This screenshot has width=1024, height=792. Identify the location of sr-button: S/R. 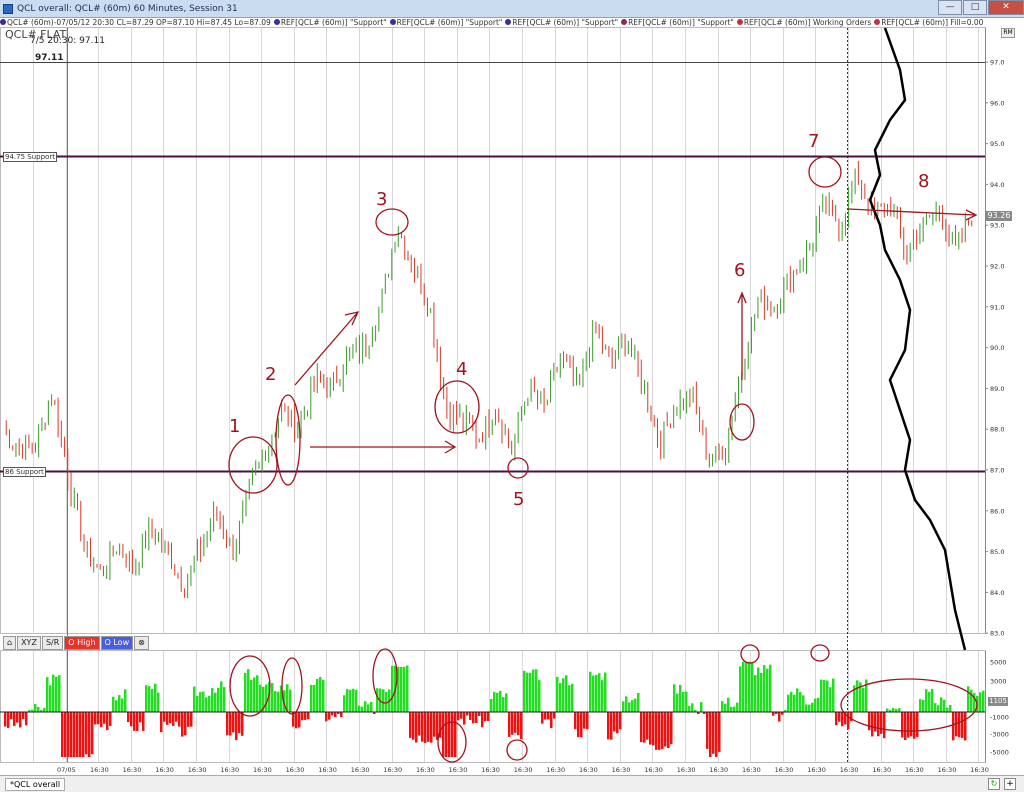
(52, 643).